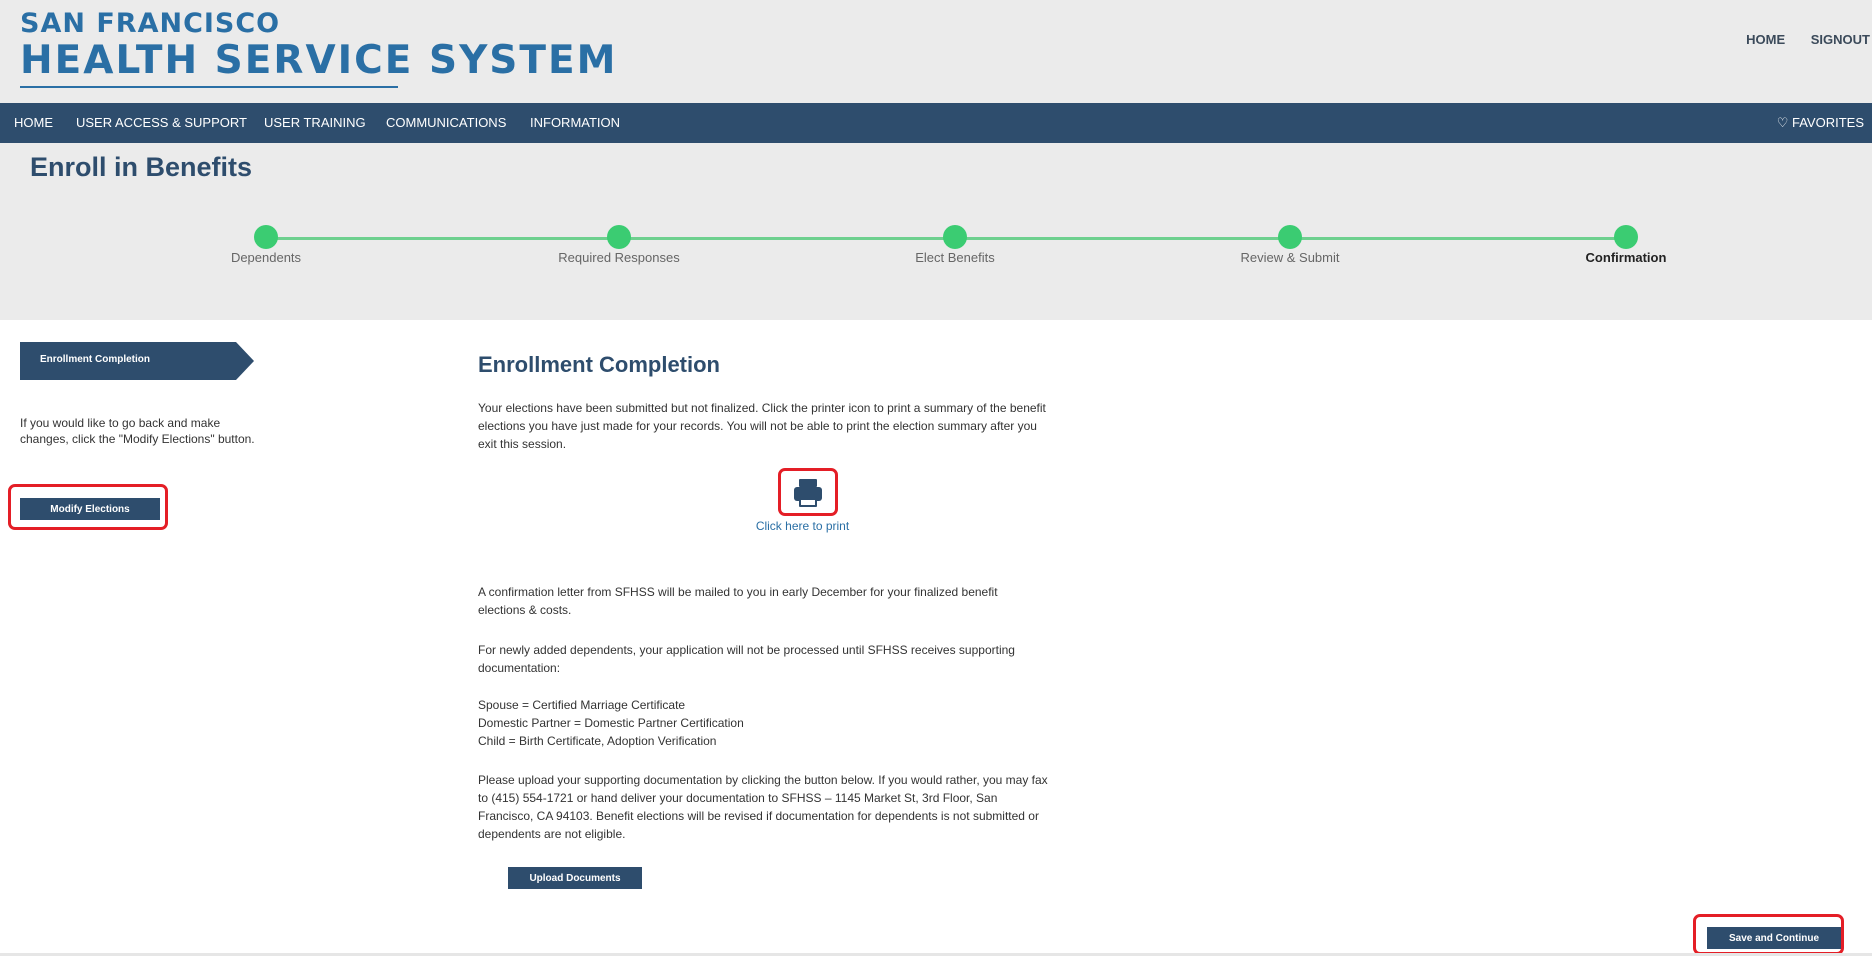 This screenshot has height=957, width=1872. Describe the element at coordinates (33, 122) in the screenshot. I see `nav-item-home: HOME` at that location.